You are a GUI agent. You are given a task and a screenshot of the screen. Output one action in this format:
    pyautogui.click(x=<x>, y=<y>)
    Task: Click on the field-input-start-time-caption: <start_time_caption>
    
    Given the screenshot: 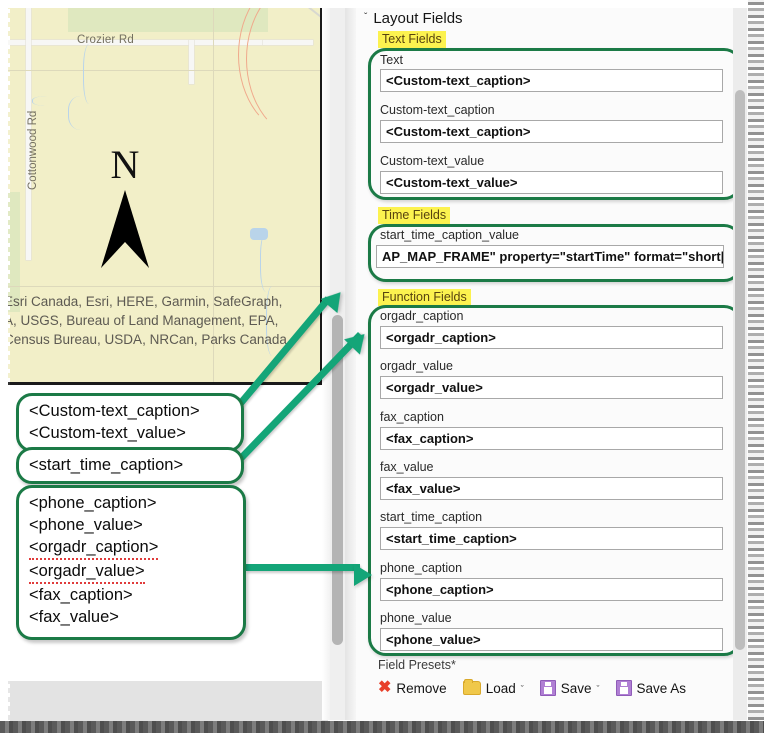 What is the action you would take?
    pyautogui.click(x=551, y=538)
    